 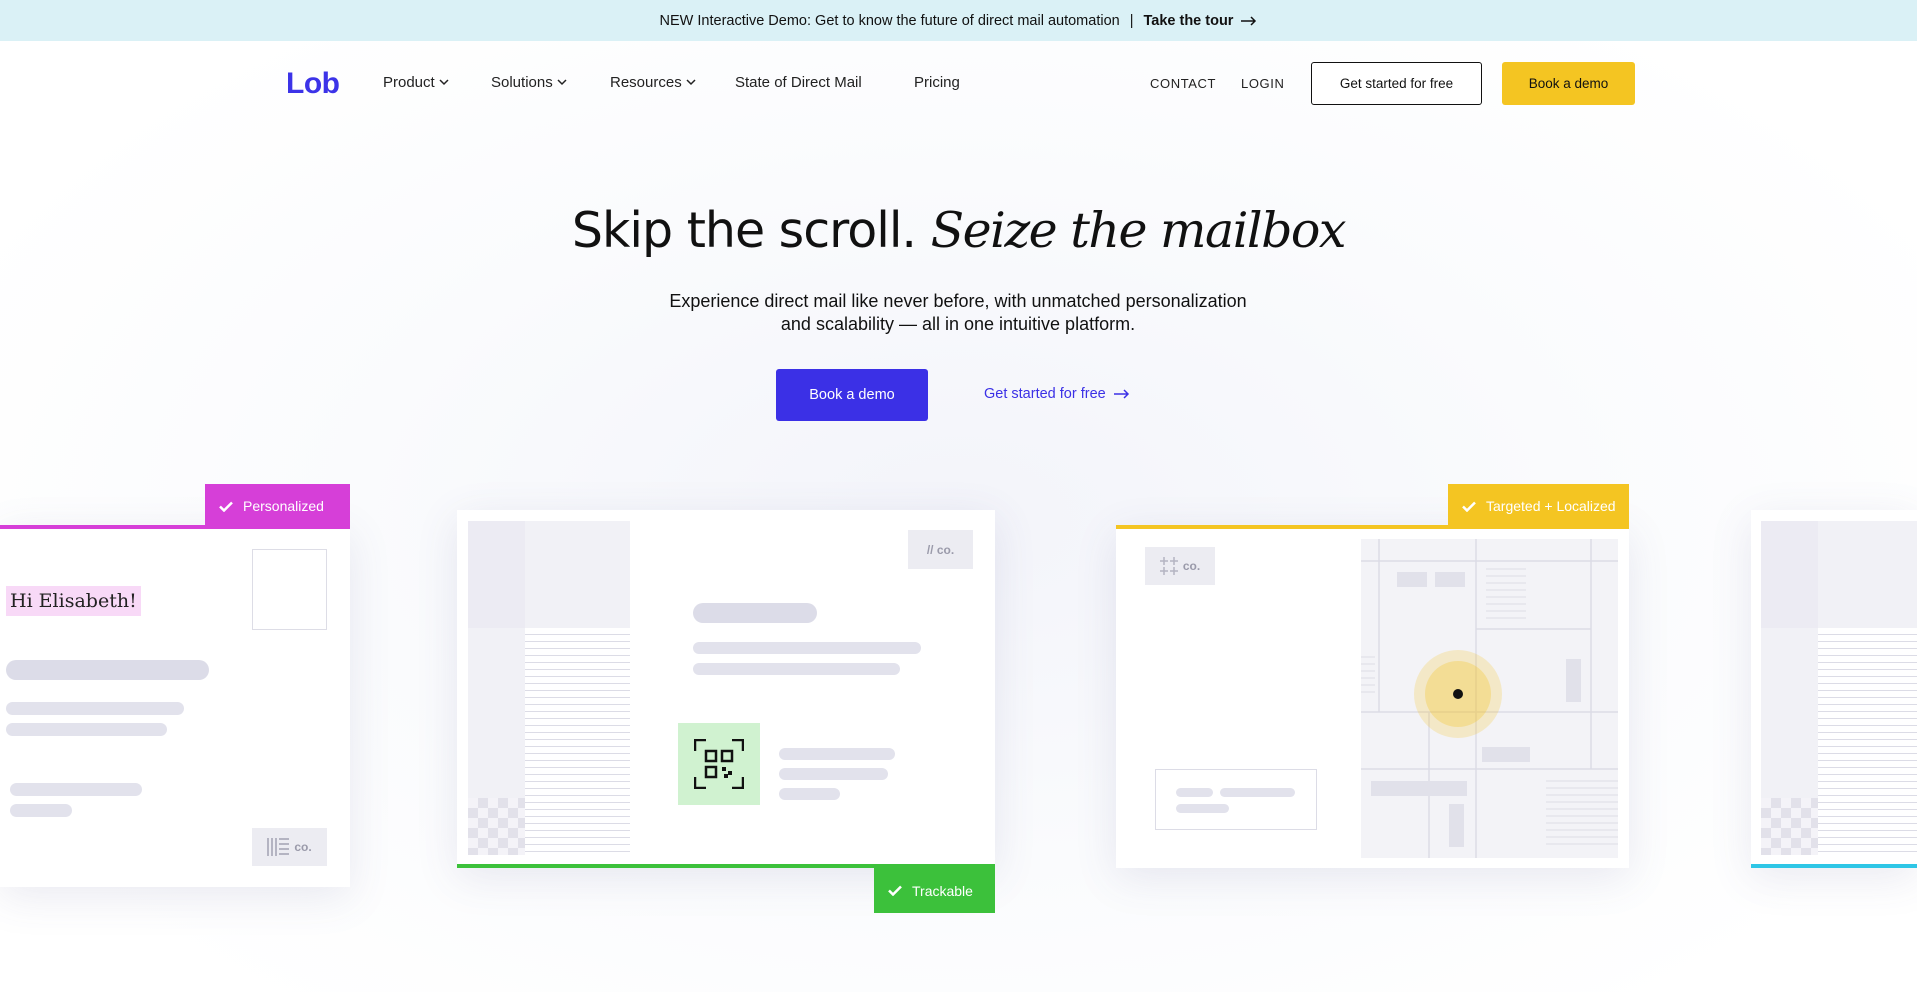 I want to click on crosshair-icon, so click(x=1168, y=566).